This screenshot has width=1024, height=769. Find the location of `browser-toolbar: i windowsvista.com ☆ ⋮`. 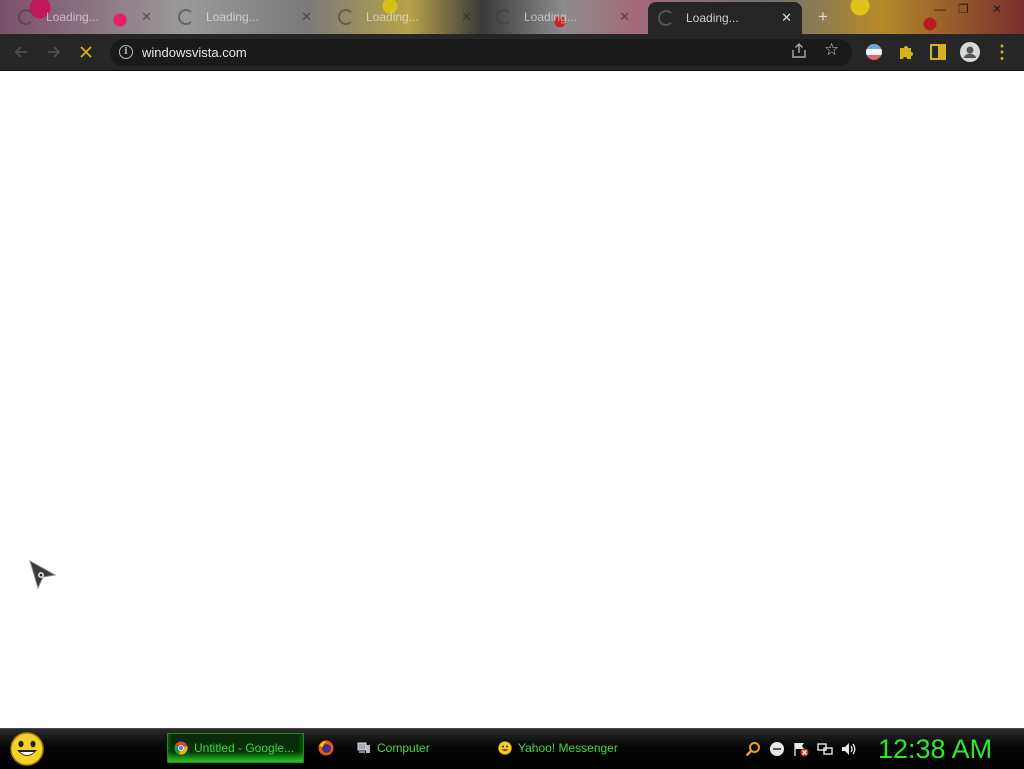

browser-toolbar: i windowsvista.com ☆ ⋮ is located at coordinates (512, 52).